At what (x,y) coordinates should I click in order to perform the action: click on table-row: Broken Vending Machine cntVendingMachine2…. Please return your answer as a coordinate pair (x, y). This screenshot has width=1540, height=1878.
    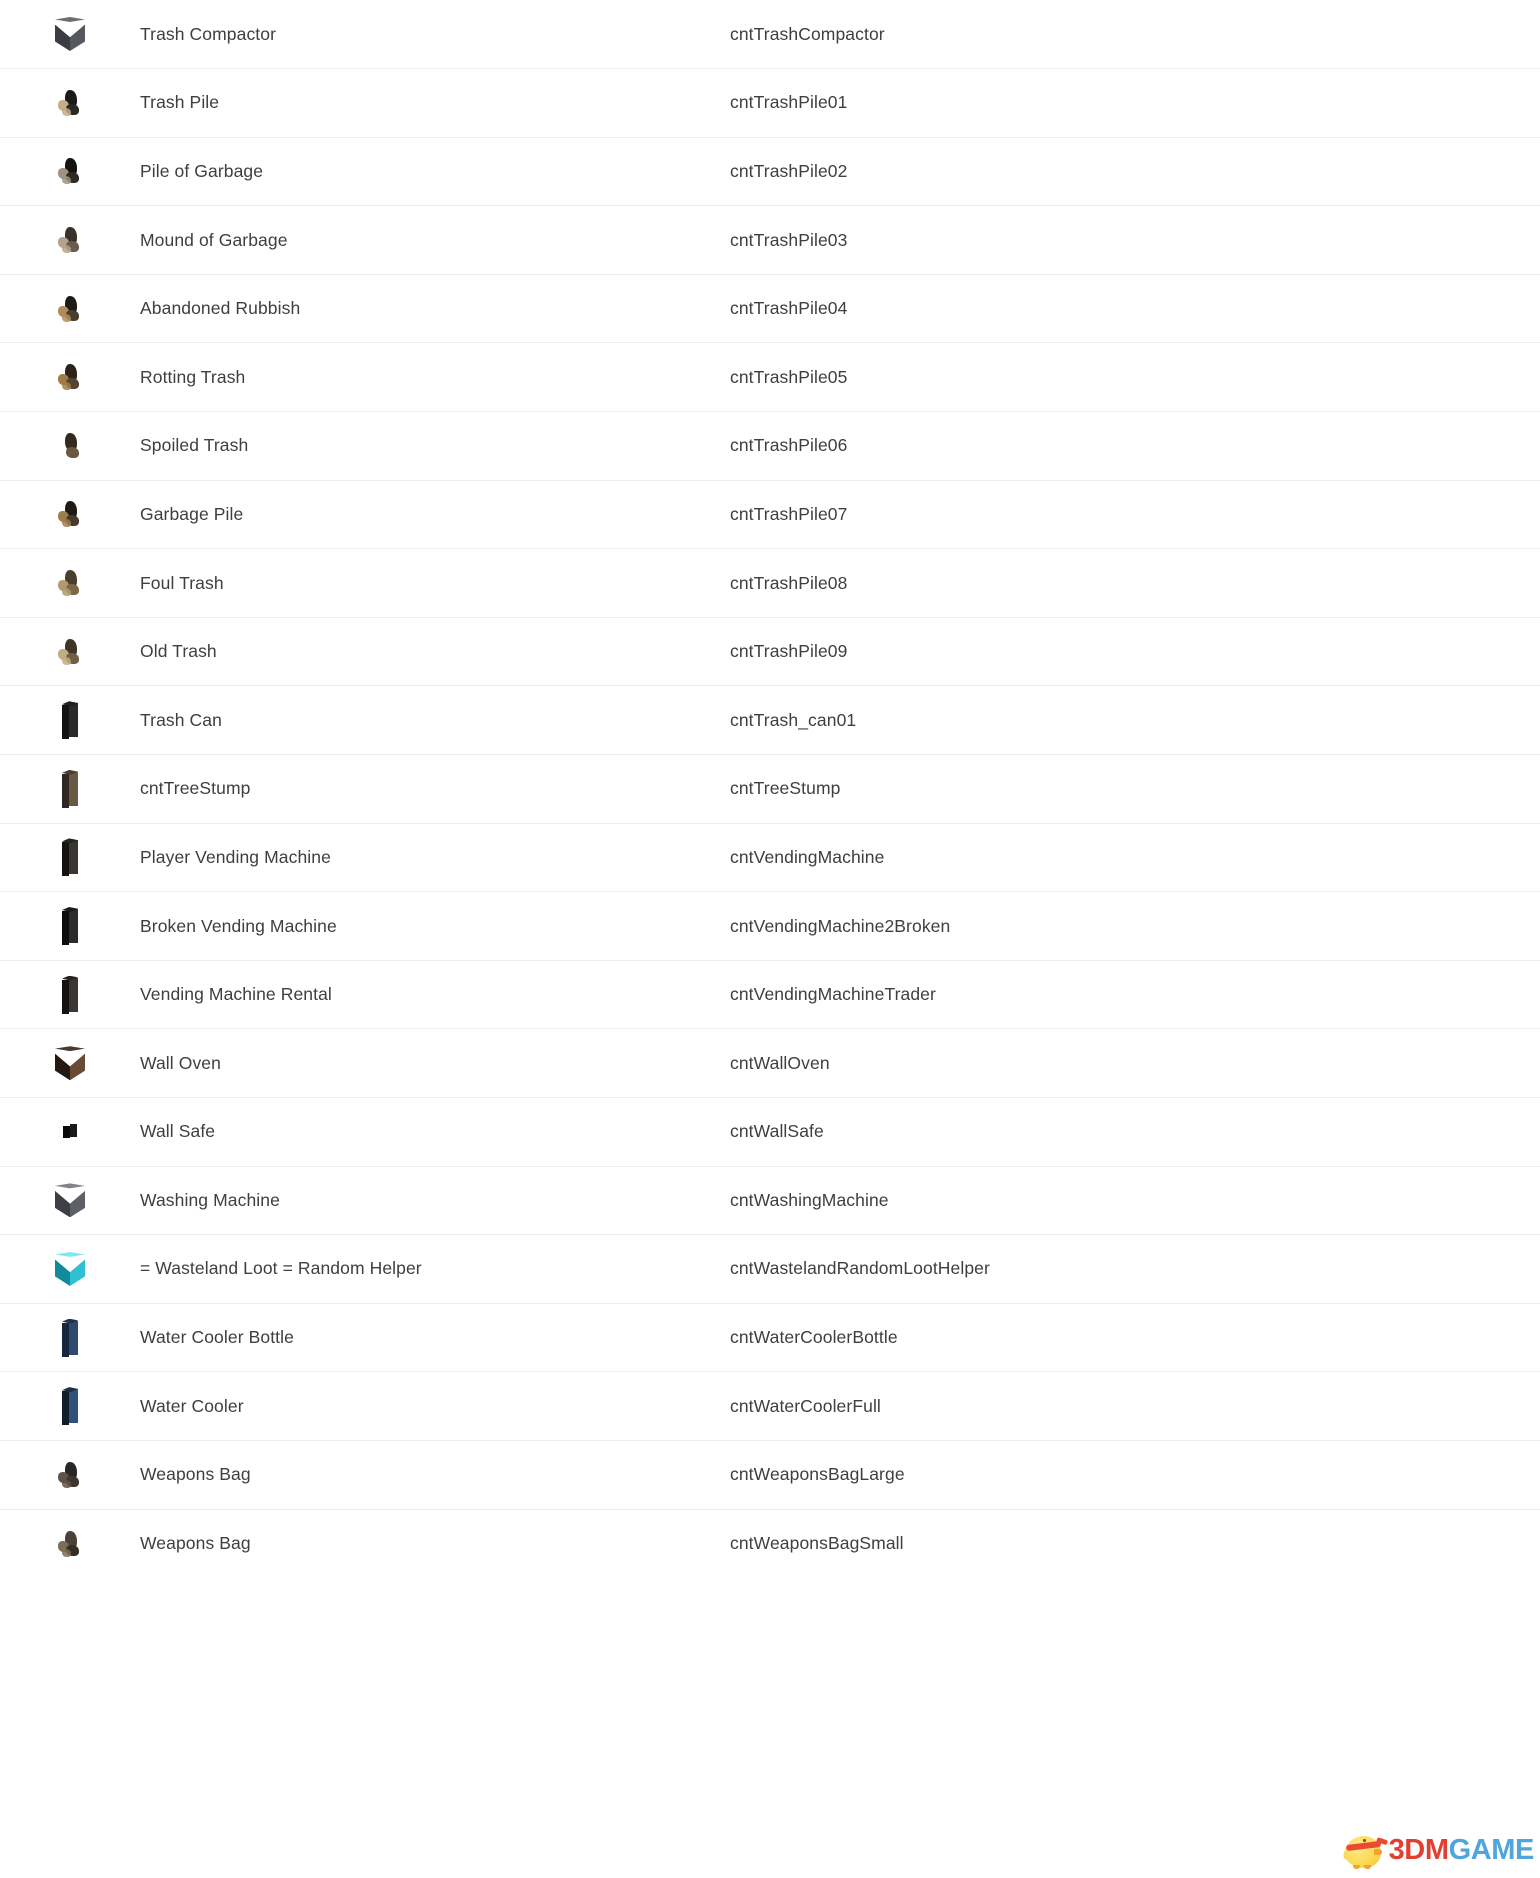
    Looking at the image, I should click on (770, 926).